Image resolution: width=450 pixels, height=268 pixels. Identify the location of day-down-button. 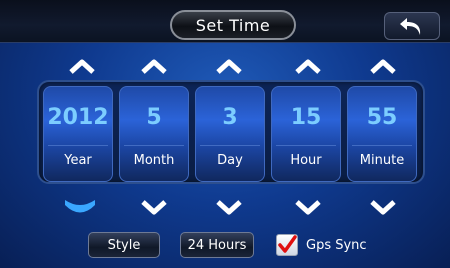
(229, 207).